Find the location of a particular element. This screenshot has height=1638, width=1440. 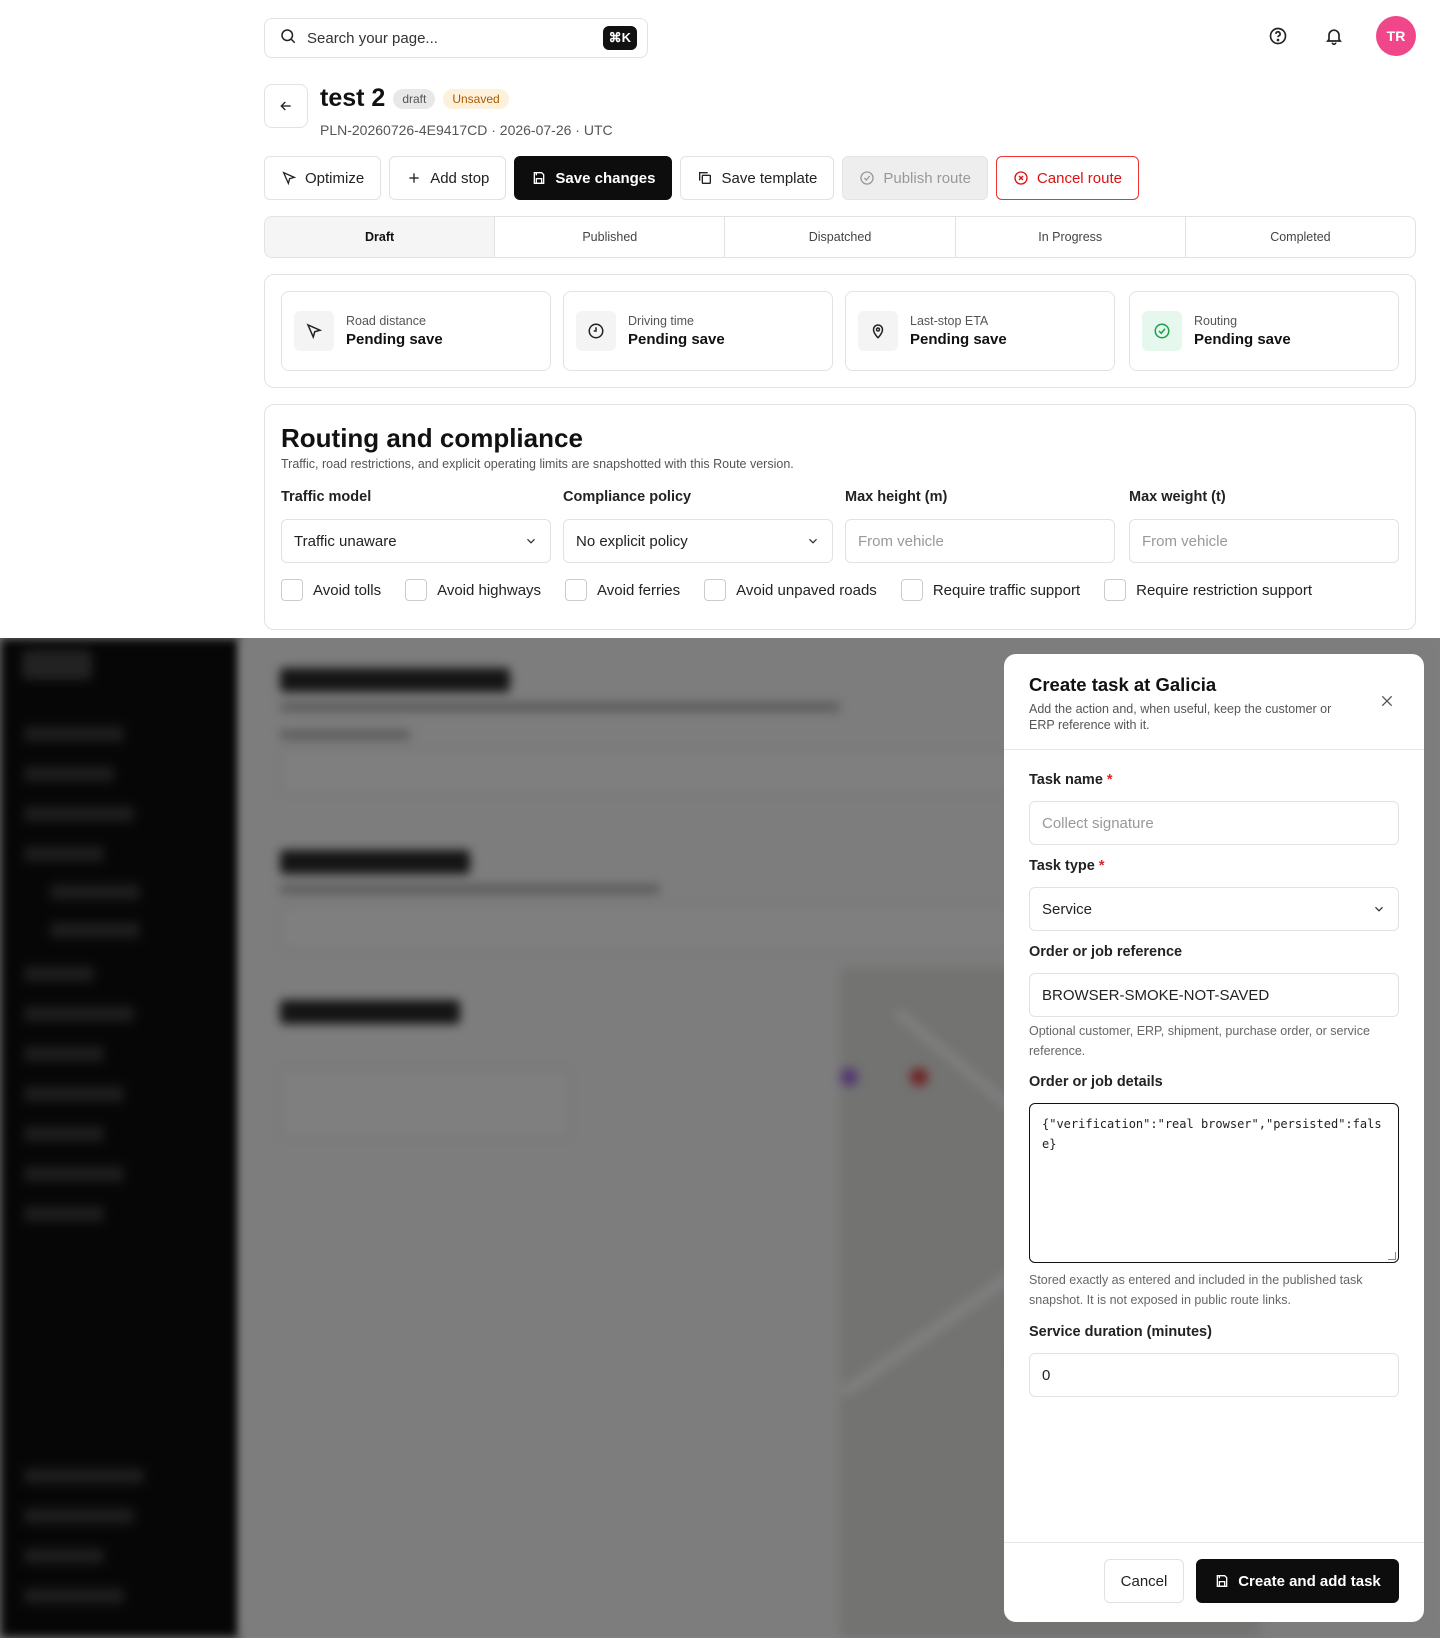

service-duration-input: 0 is located at coordinates (1214, 1375).